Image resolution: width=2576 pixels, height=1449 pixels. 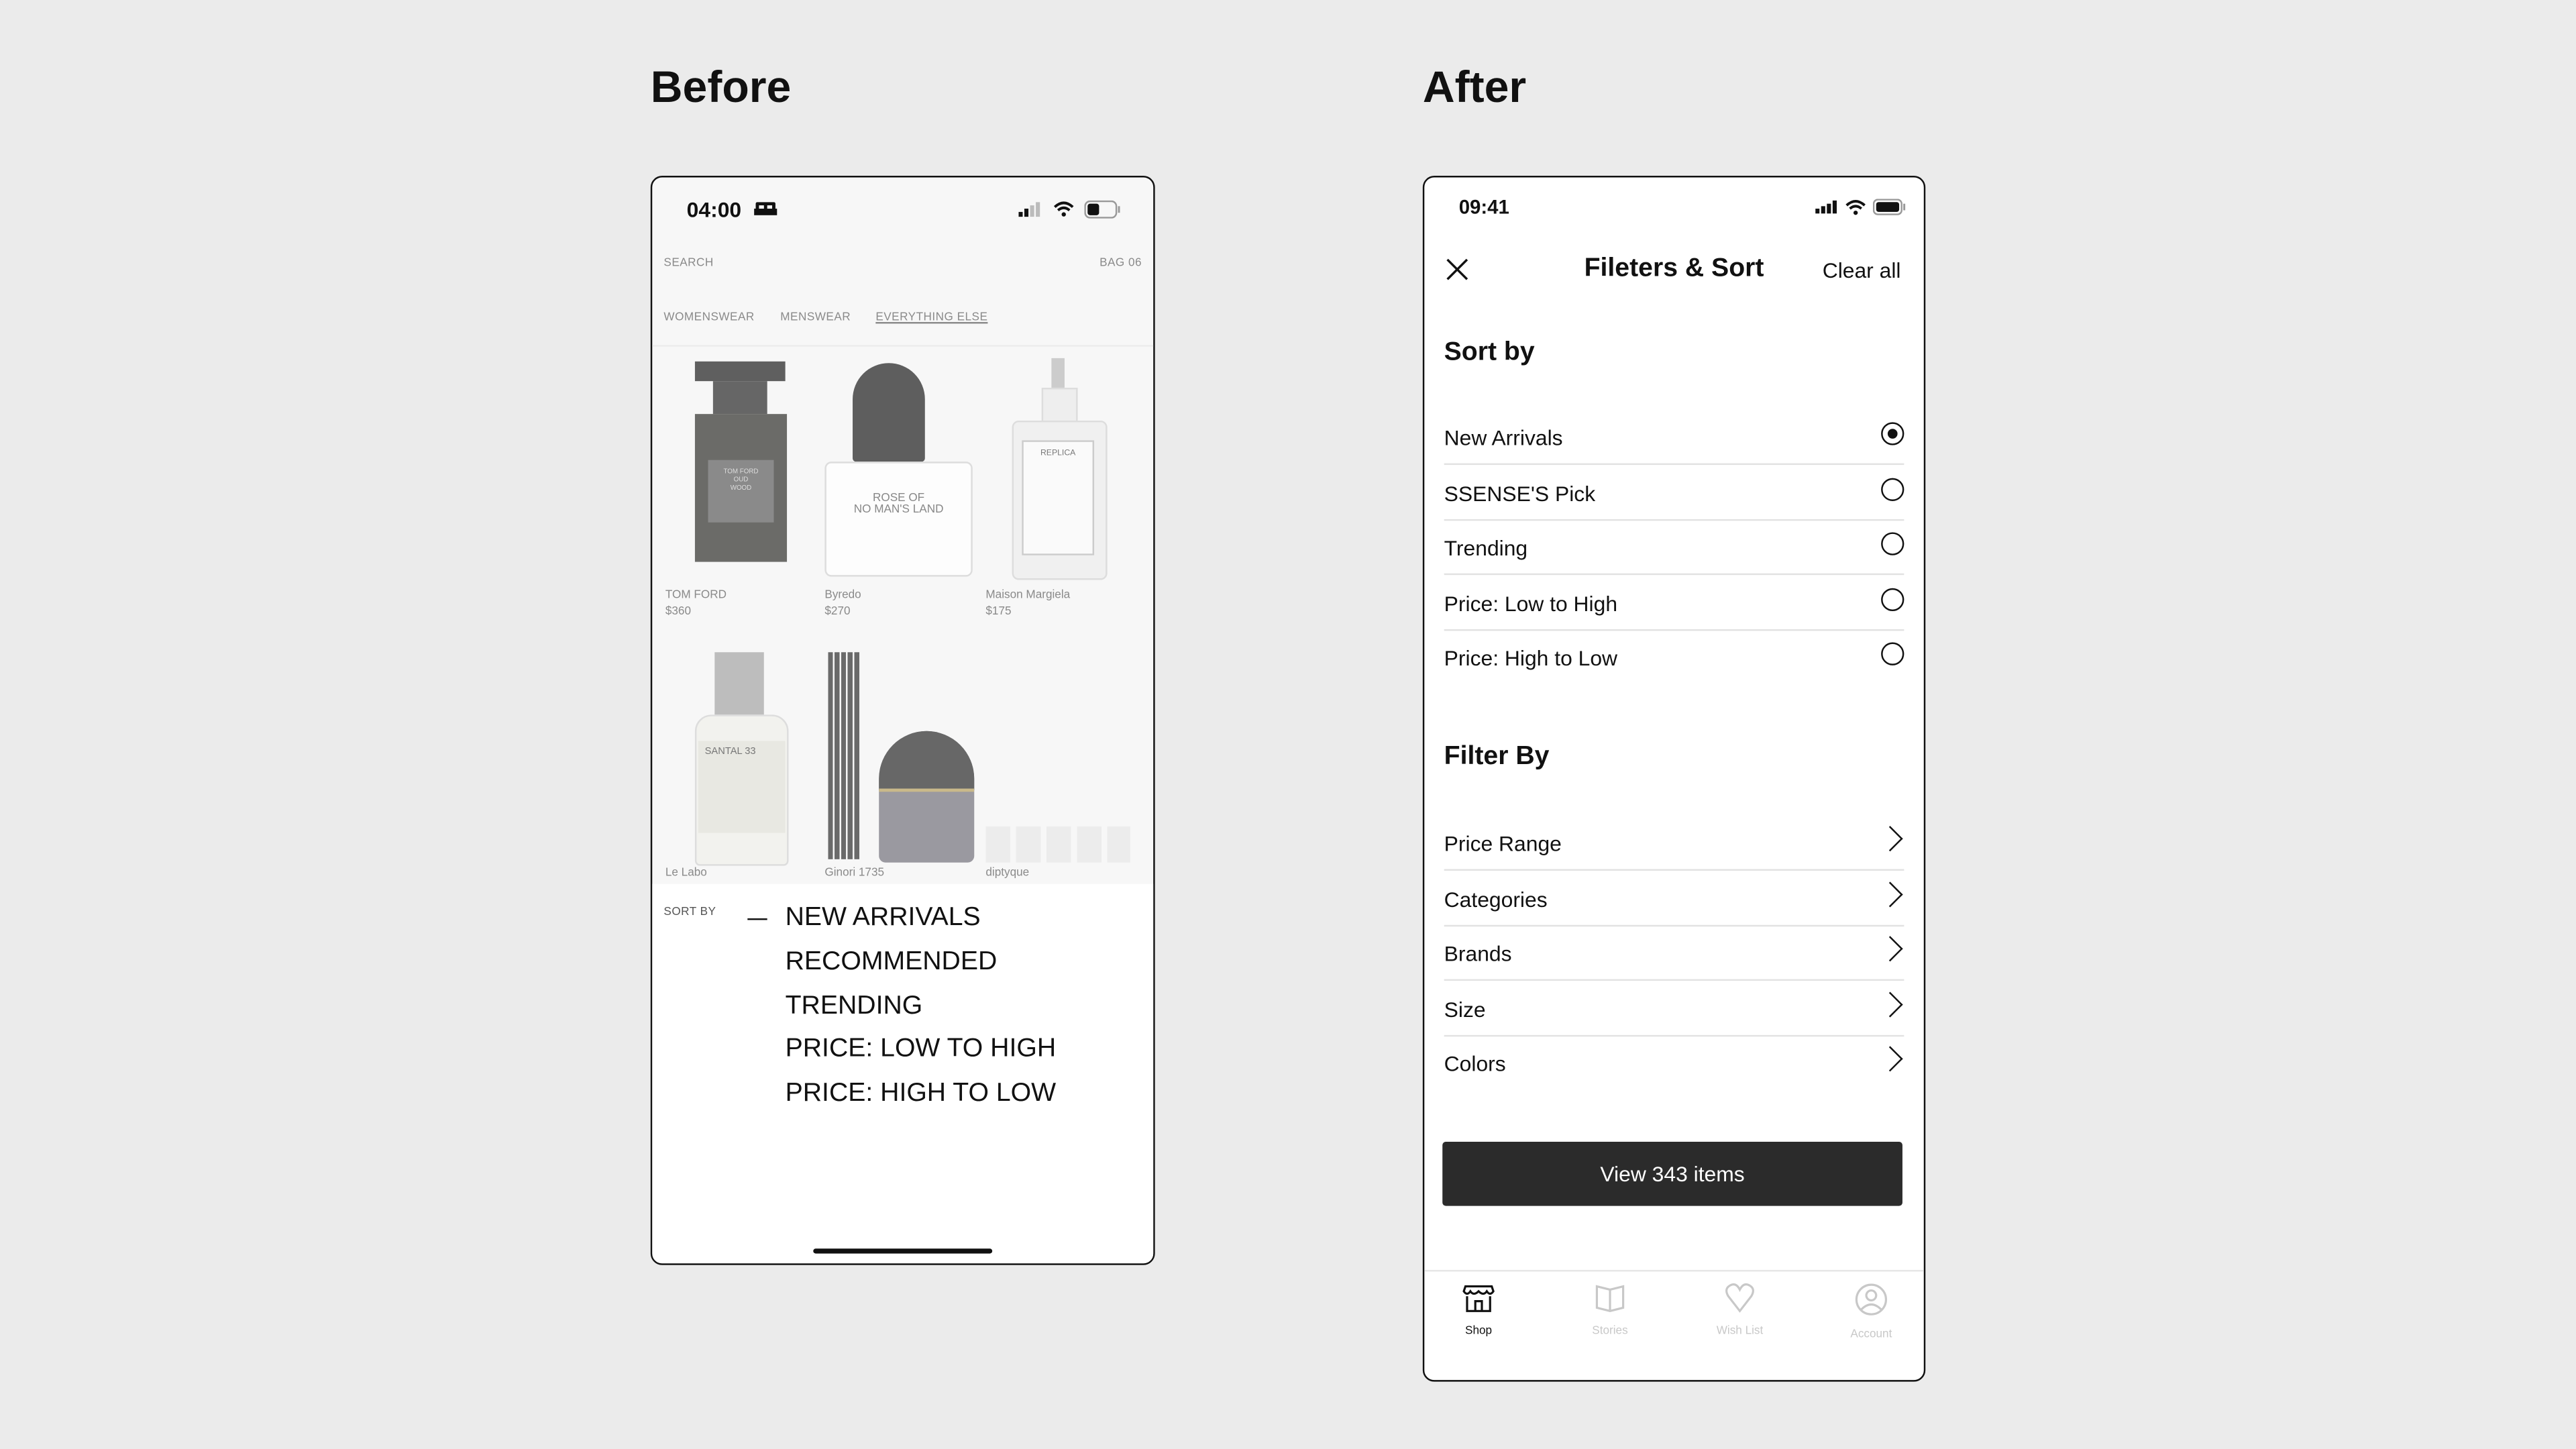 I want to click on filter-size: Size, so click(x=1674, y=1009).